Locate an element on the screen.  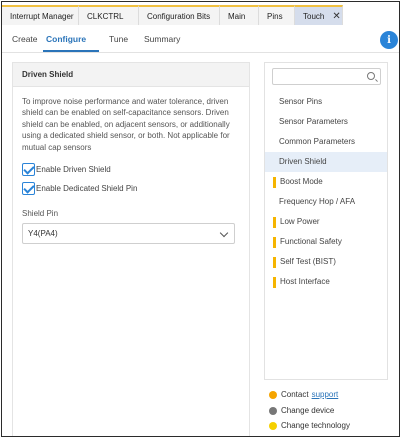
sidebar-item-sensor-parameters: Sensor Parameters is located at coordinates (326, 122).